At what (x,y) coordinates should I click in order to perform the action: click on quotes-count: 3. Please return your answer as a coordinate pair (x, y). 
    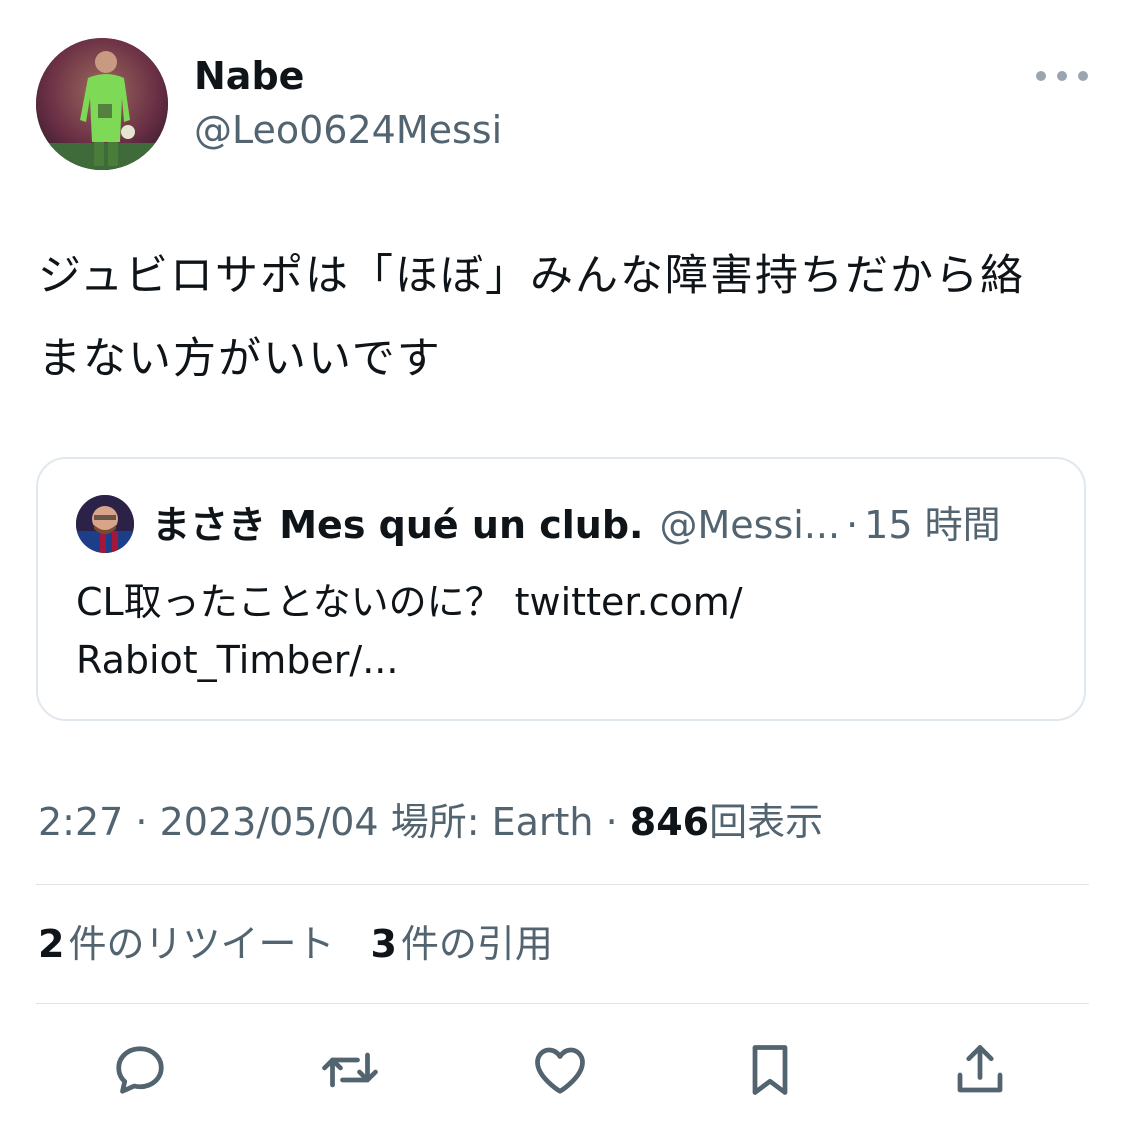
    Looking at the image, I should click on (383, 944).